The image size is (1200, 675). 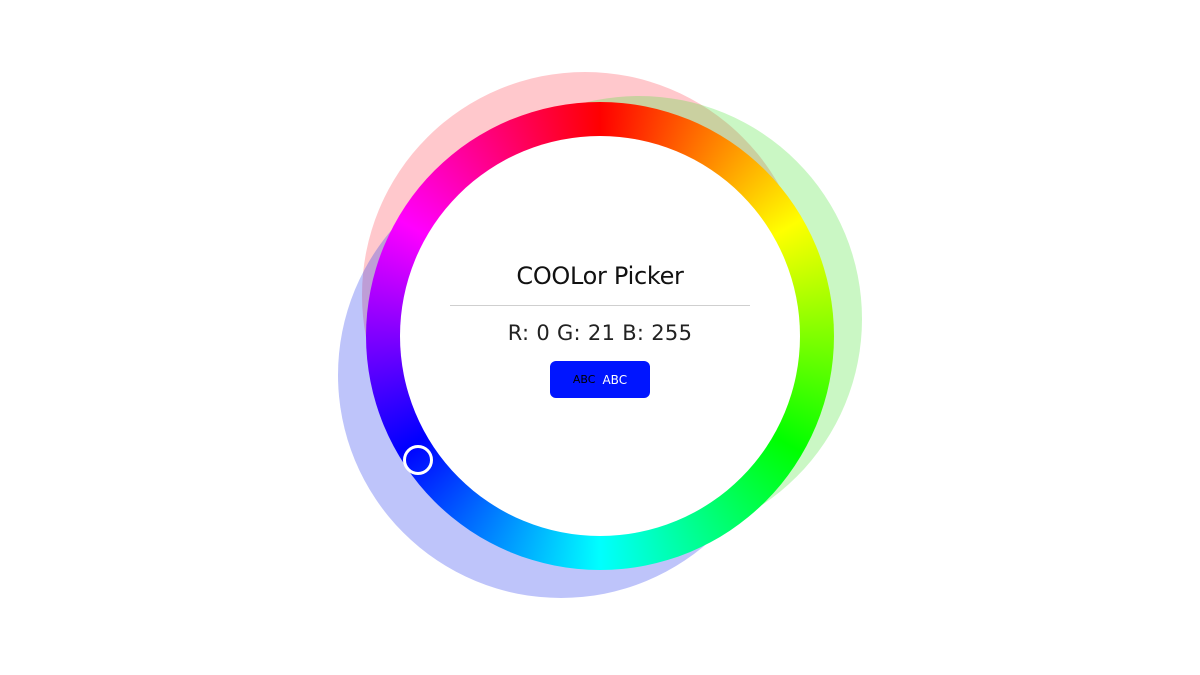 What do you see at coordinates (615, 379) in the screenshot?
I see `preview-light-text: ABC` at bounding box center [615, 379].